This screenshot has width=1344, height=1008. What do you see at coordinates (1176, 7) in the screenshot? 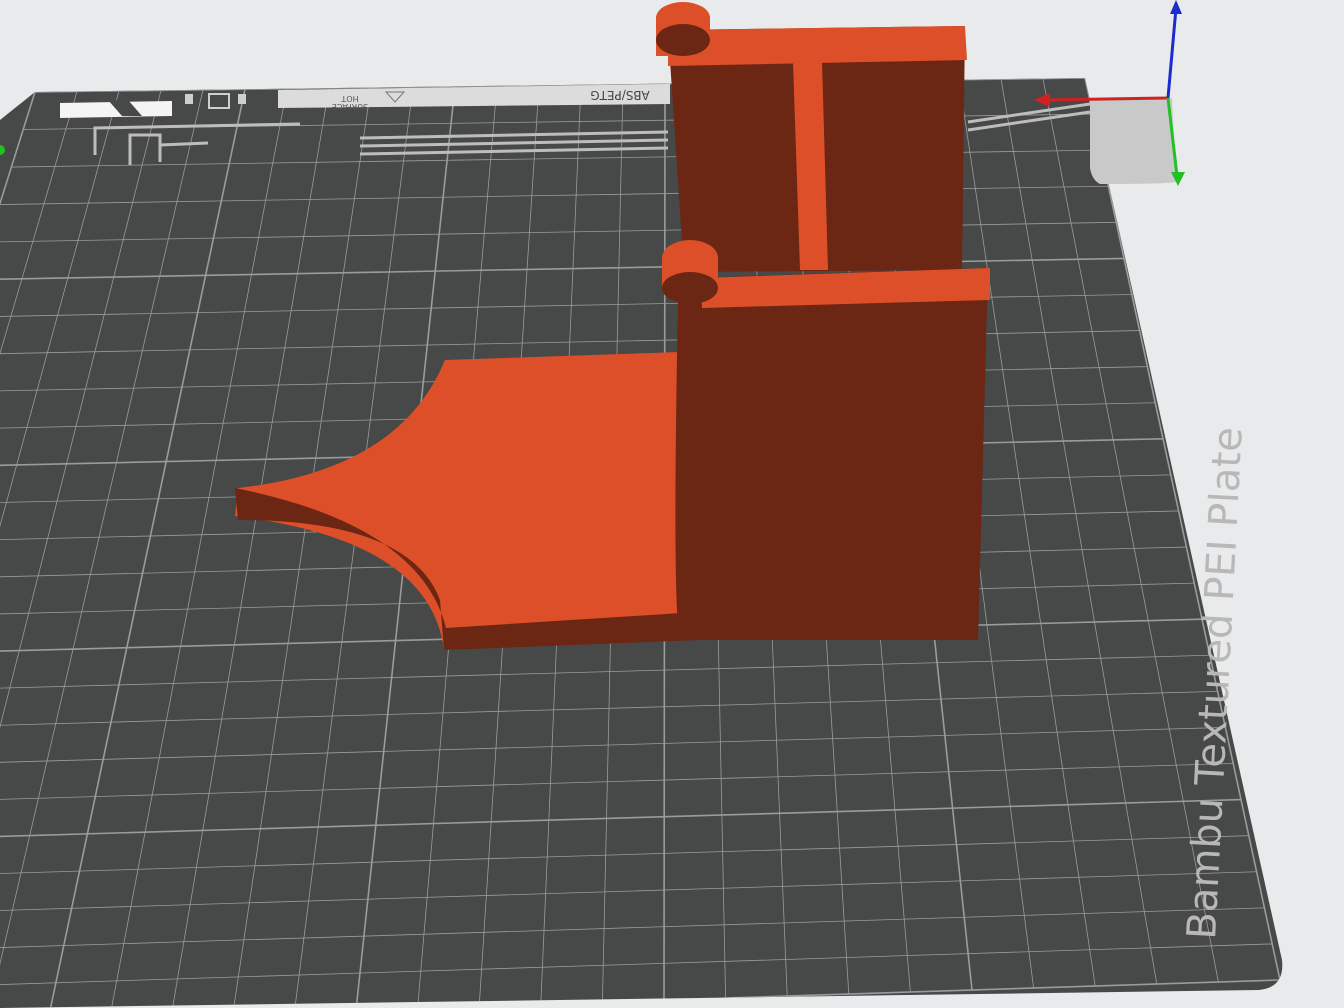
I see `z-axis-arrow-icon` at bounding box center [1176, 7].